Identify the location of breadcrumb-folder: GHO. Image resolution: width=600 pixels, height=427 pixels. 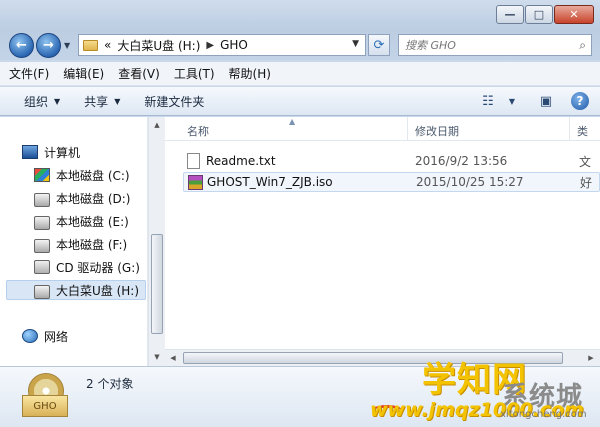
(234, 45).